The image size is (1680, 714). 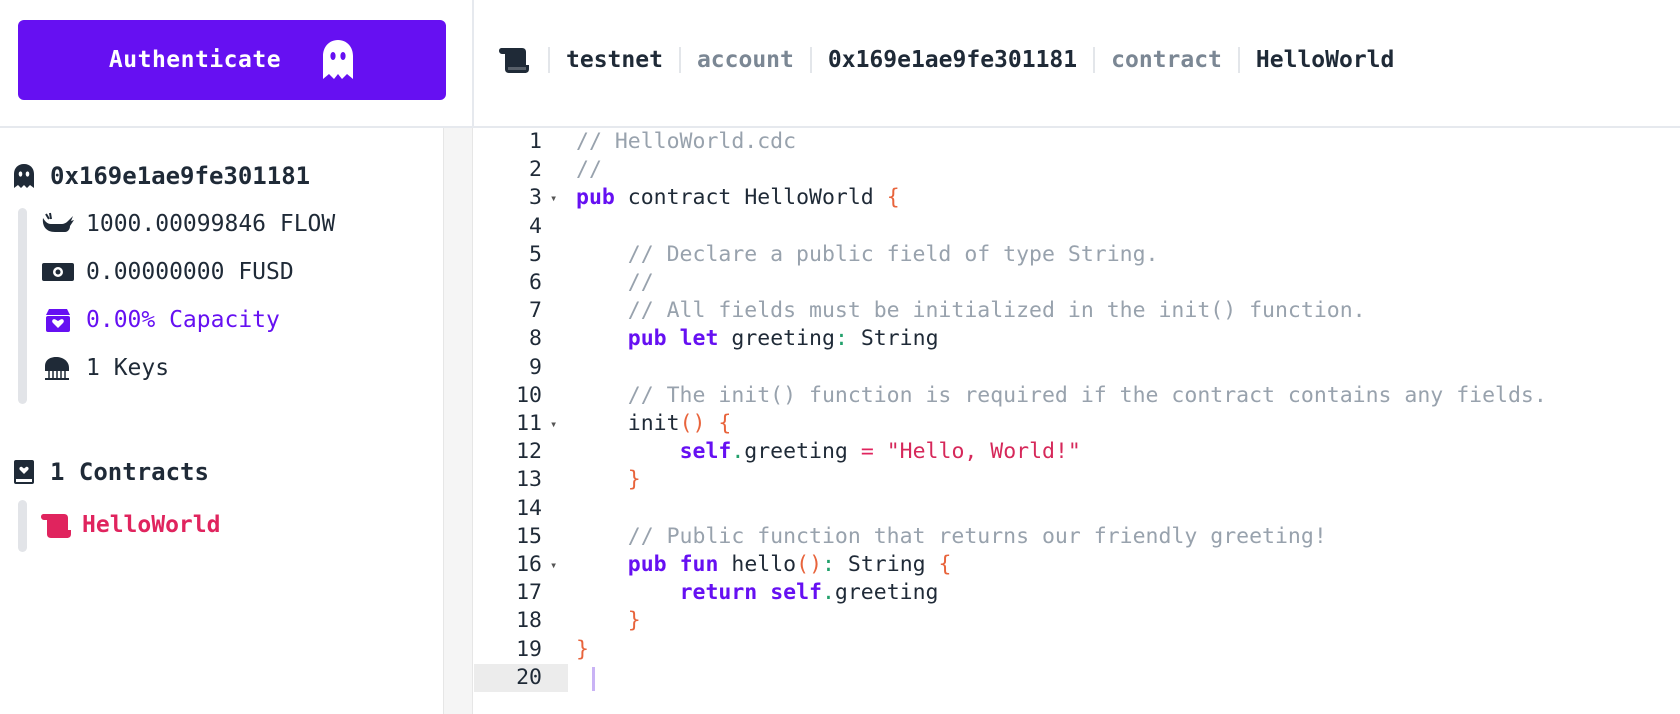 What do you see at coordinates (1077, 227) in the screenshot?
I see `code-line: 4` at bounding box center [1077, 227].